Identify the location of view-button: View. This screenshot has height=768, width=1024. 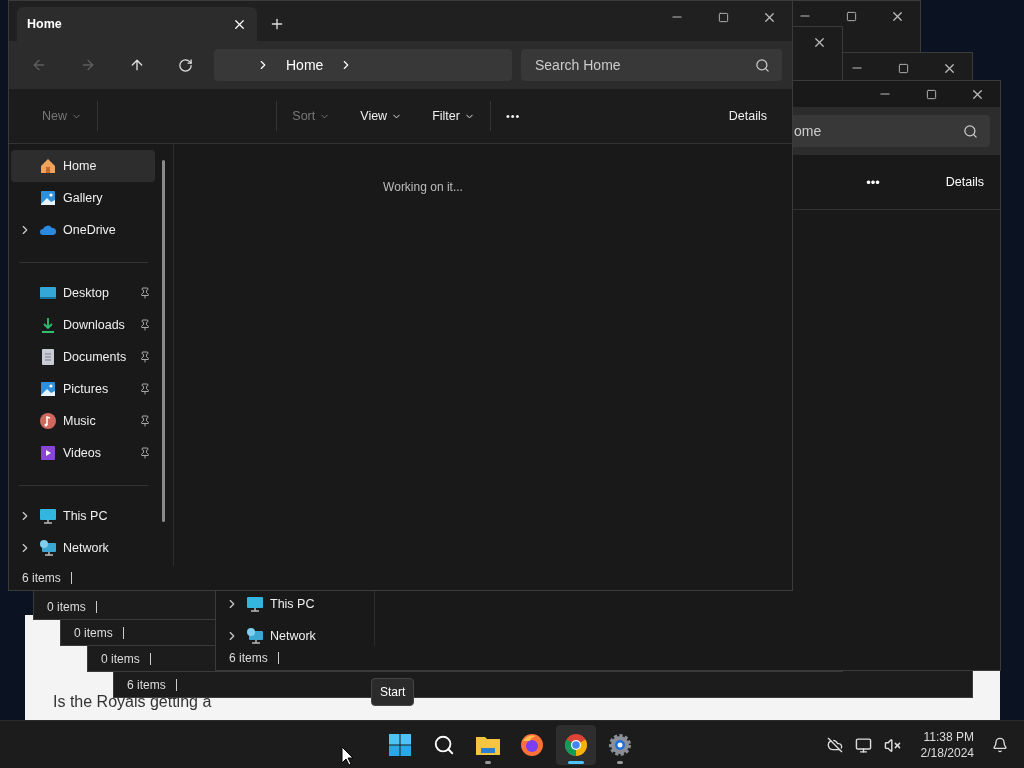
(381, 116).